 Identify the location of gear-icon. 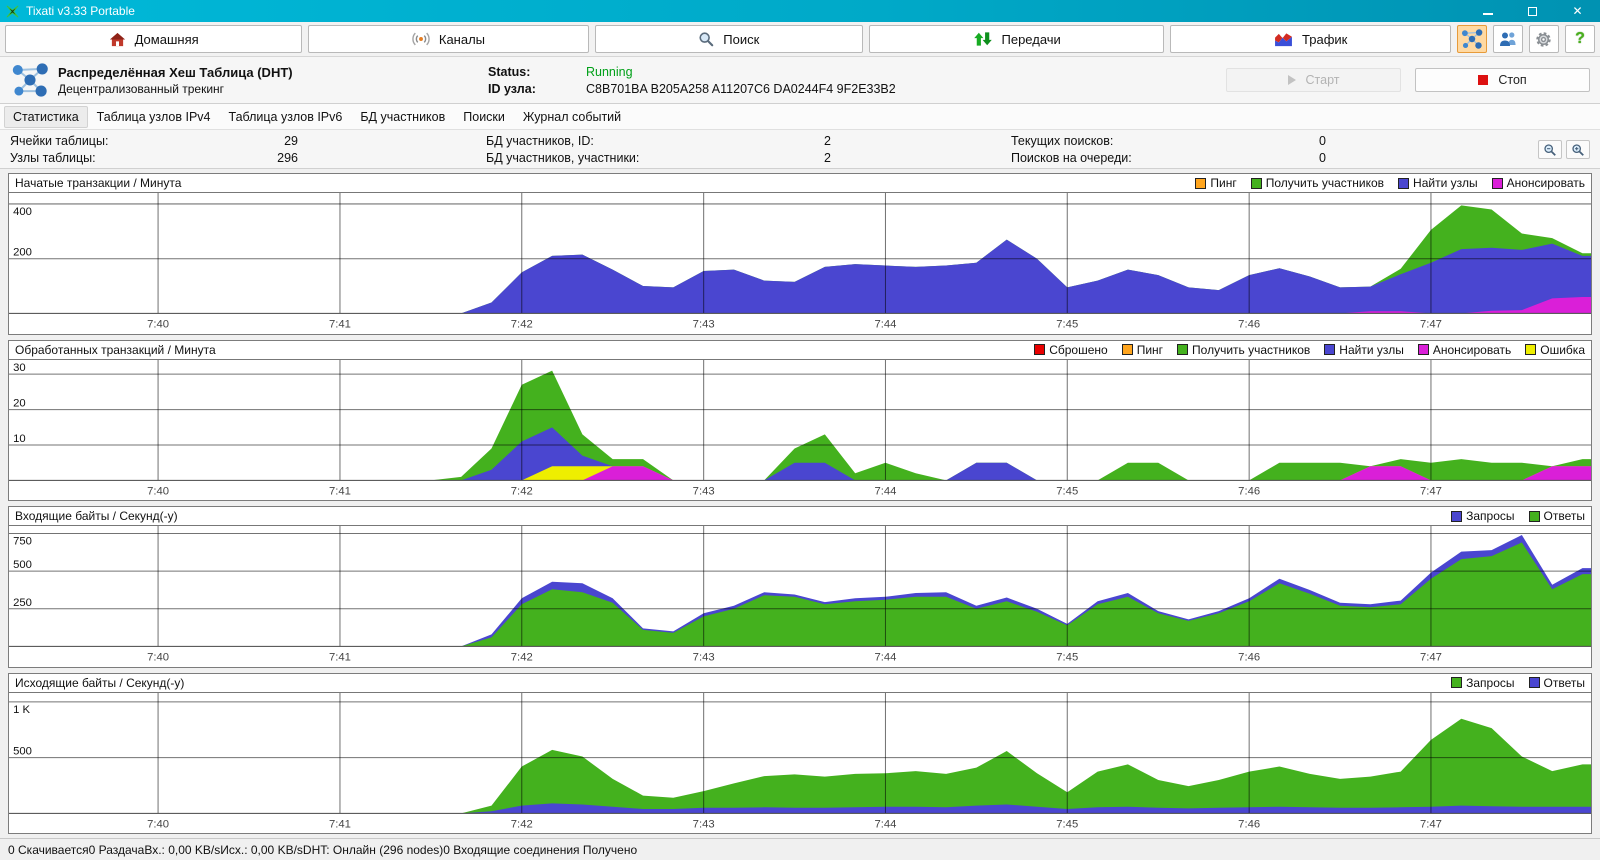
(1544, 39).